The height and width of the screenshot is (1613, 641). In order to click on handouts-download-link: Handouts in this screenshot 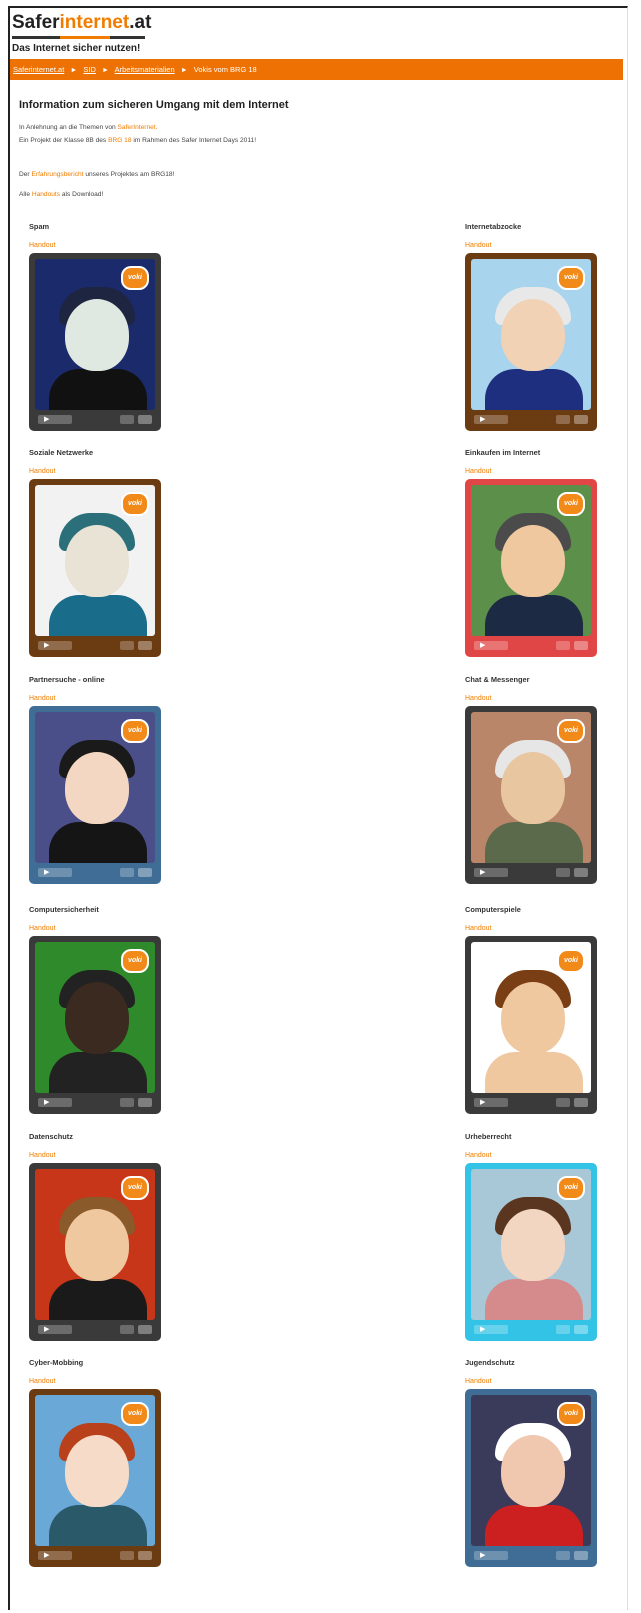, I will do `click(46, 194)`.